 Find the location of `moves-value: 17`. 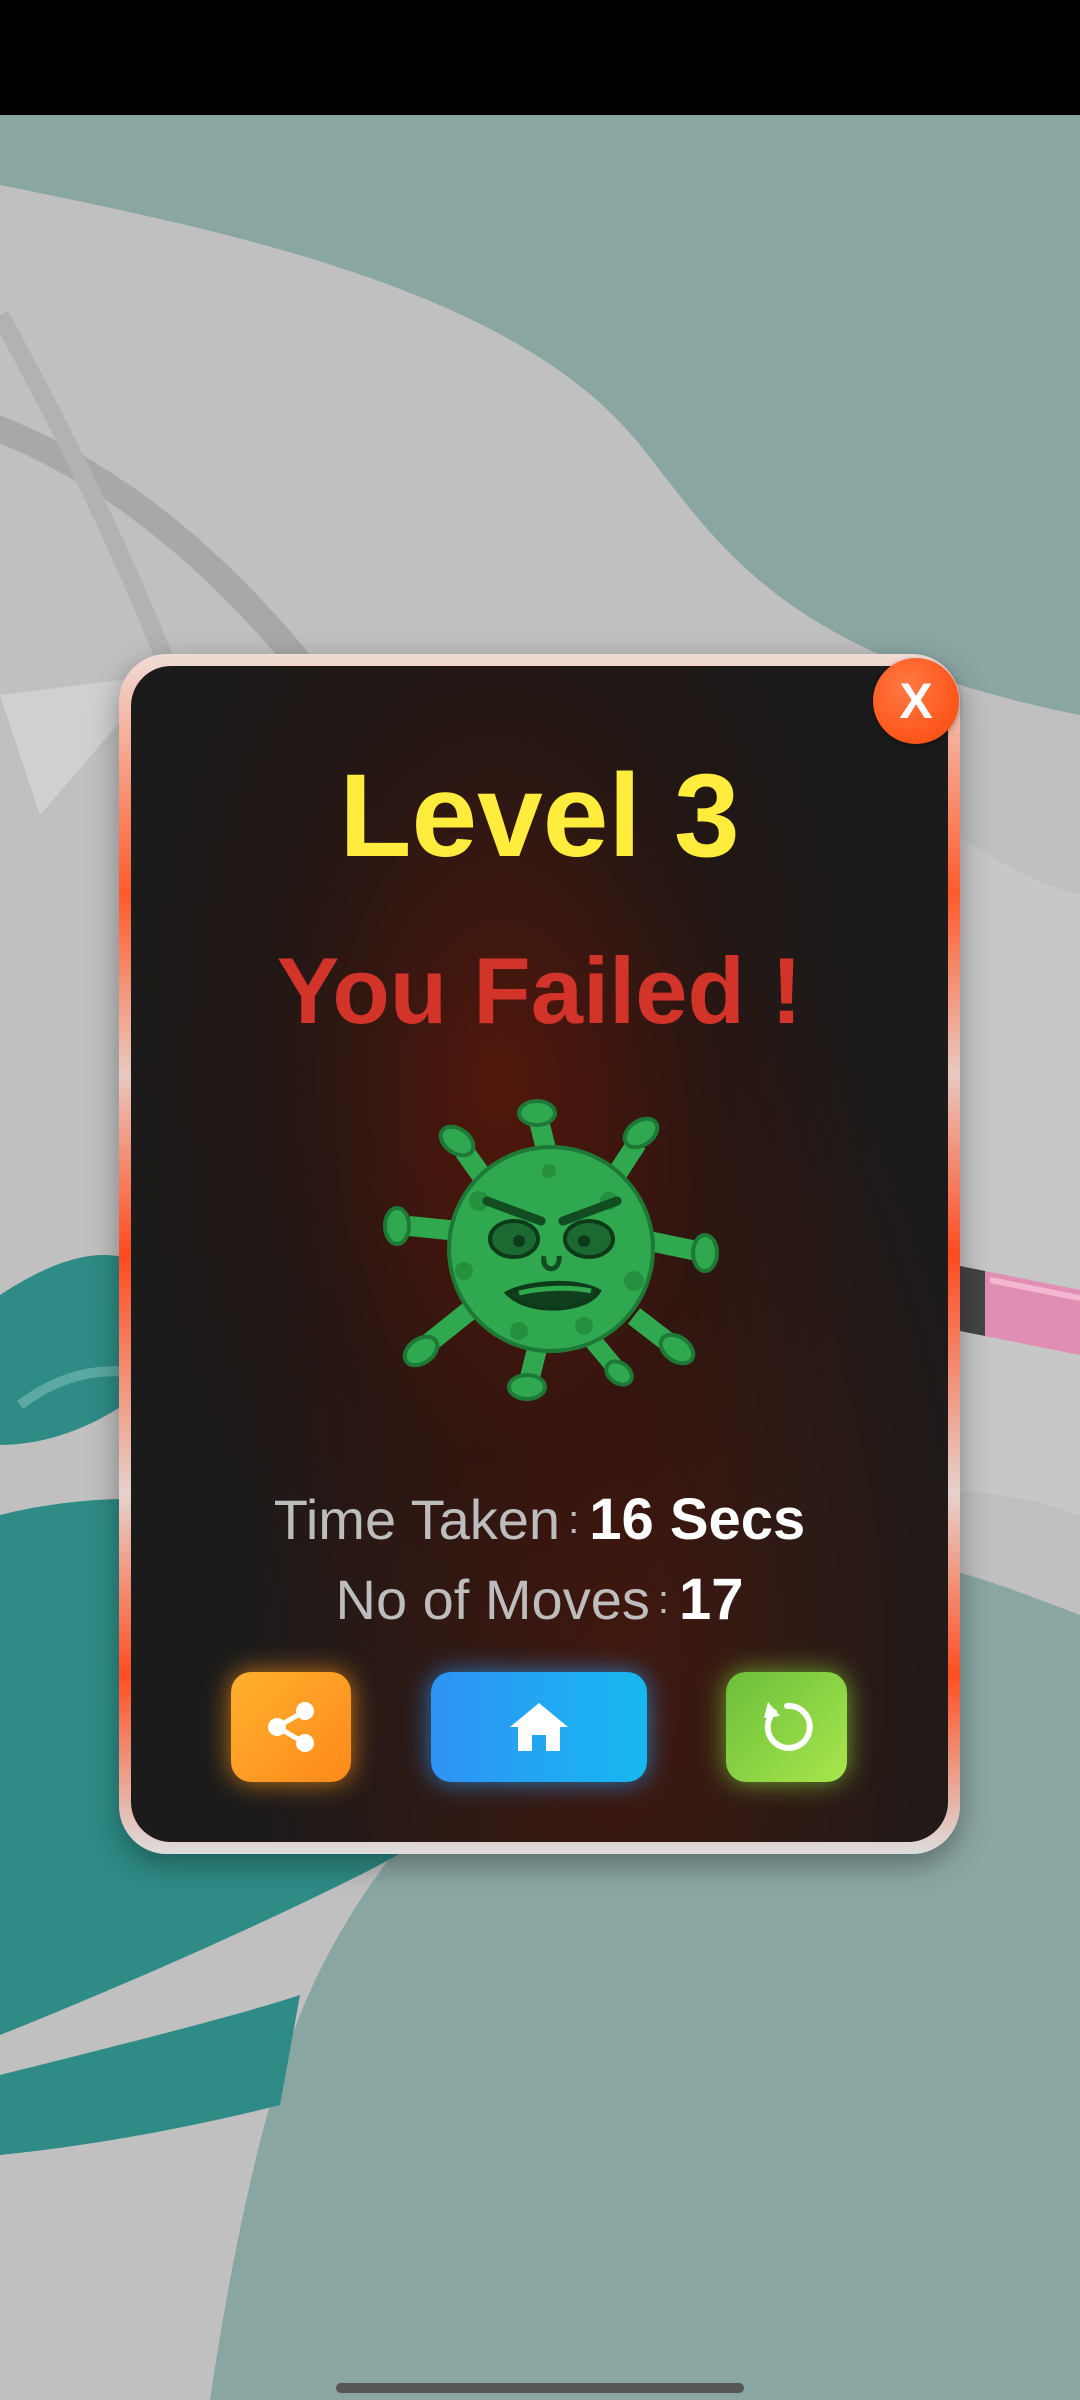

moves-value: 17 is located at coordinates (711, 1599).